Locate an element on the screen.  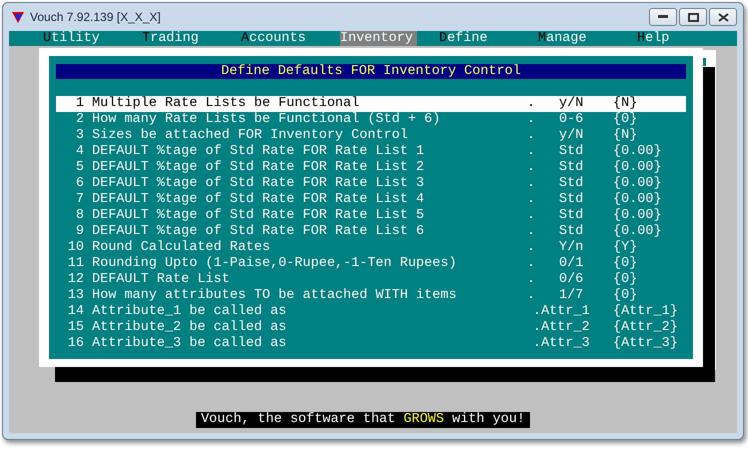
setting-hint: .Attr_2 is located at coordinates (561, 328).